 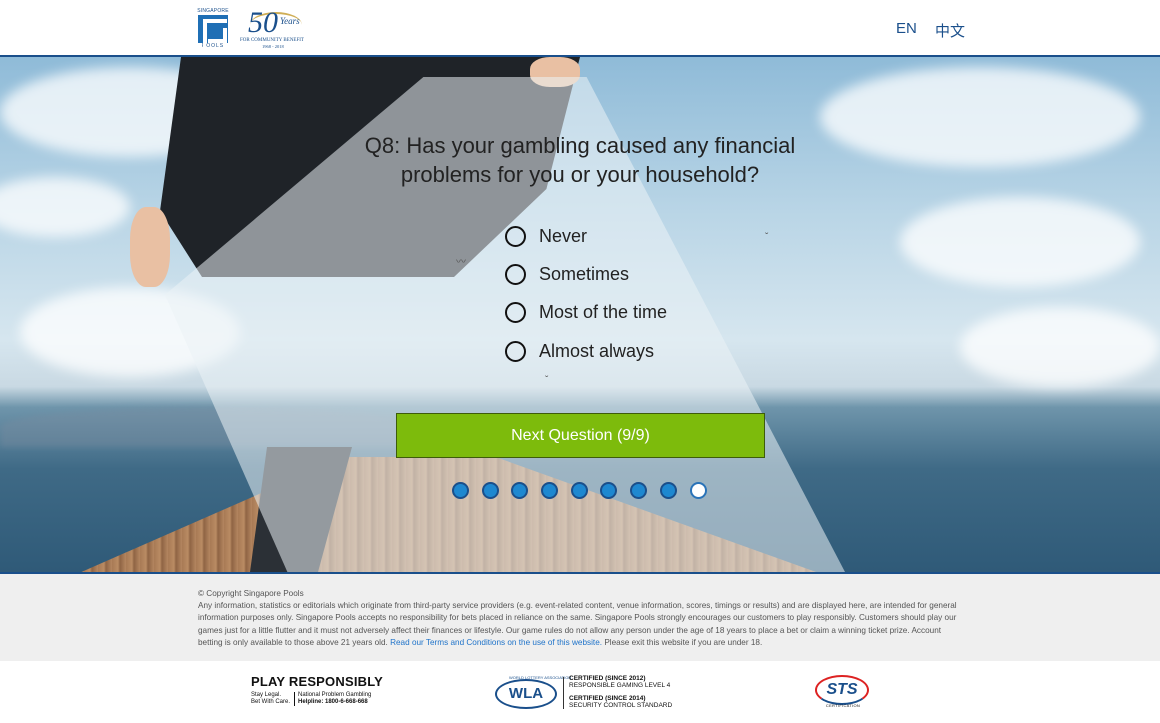 What do you see at coordinates (150, 247) in the screenshot?
I see `person-hand-left` at bounding box center [150, 247].